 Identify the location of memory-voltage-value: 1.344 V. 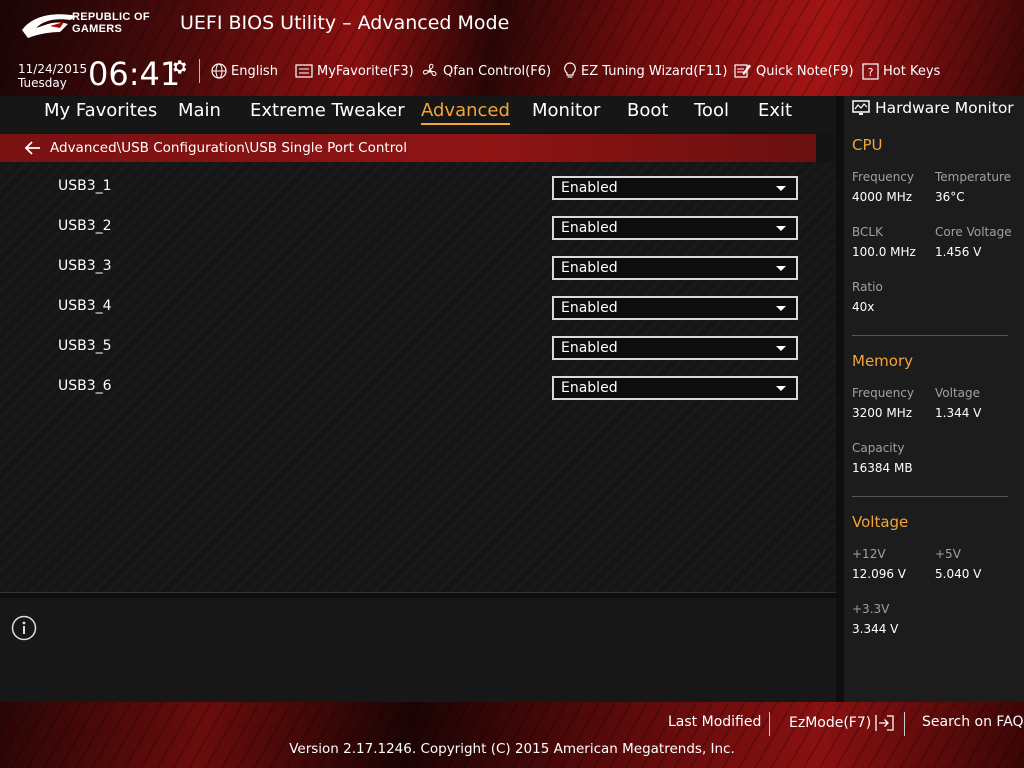
(958, 413).